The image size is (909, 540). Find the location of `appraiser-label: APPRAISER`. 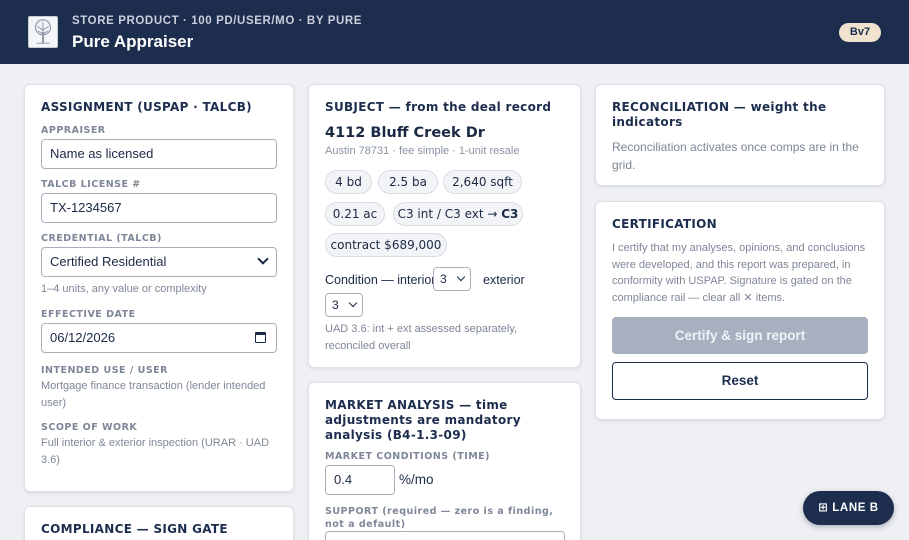

appraiser-label: APPRAISER is located at coordinates (73, 130).